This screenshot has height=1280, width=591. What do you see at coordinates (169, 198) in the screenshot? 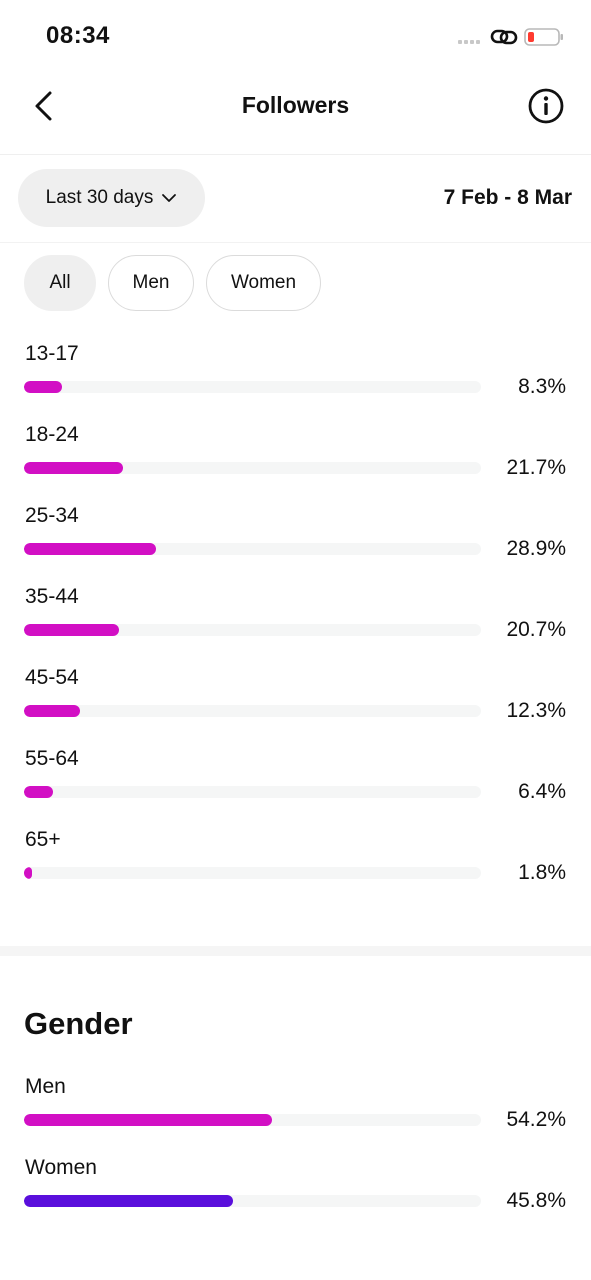
I see `chevron-down-icon` at bounding box center [169, 198].